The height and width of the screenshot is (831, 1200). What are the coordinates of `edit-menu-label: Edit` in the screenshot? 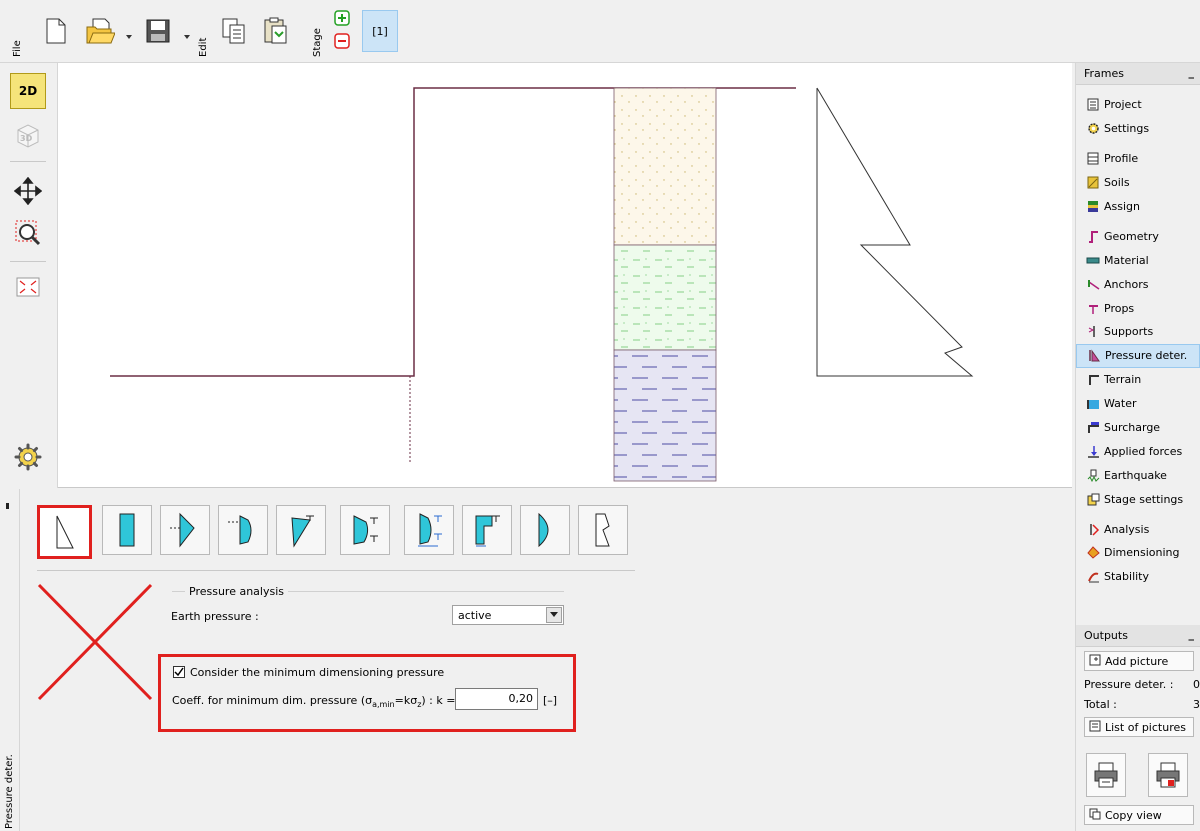 It's located at (203, 47).